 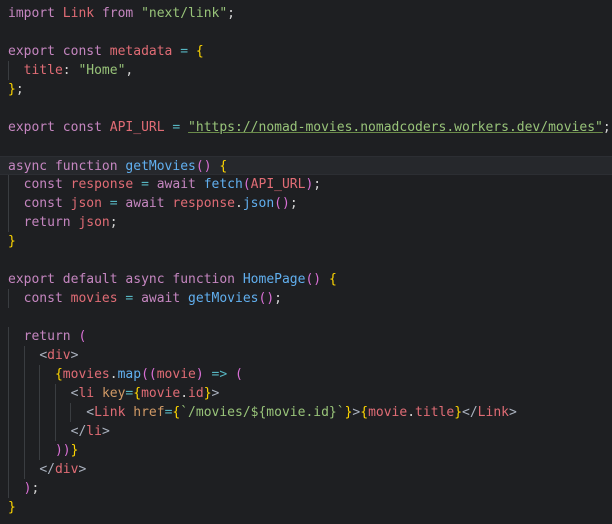 What do you see at coordinates (306, 469) in the screenshot?
I see `code-line: </div>` at bounding box center [306, 469].